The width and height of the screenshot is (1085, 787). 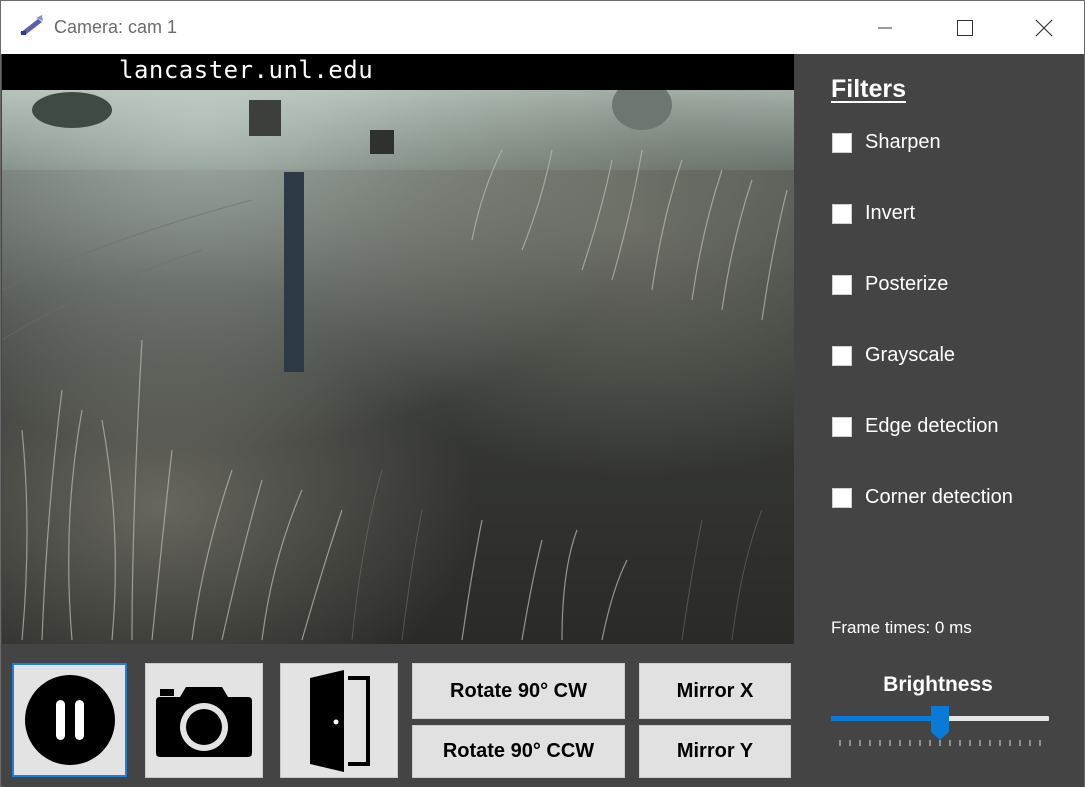 I want to click on brightness-slider, so click(x=940, y=728).